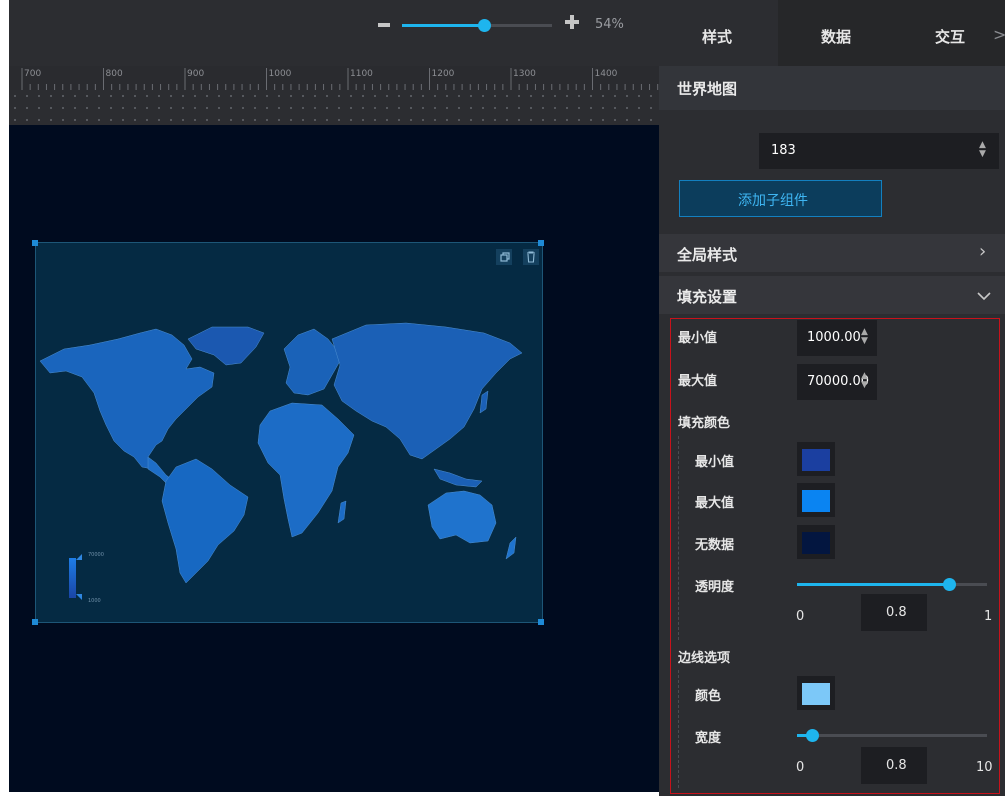  What do you see at coordinates (800, 616) in the screenshot?
I see `opacity-min-label: 0` at bounding box center [800, 616].